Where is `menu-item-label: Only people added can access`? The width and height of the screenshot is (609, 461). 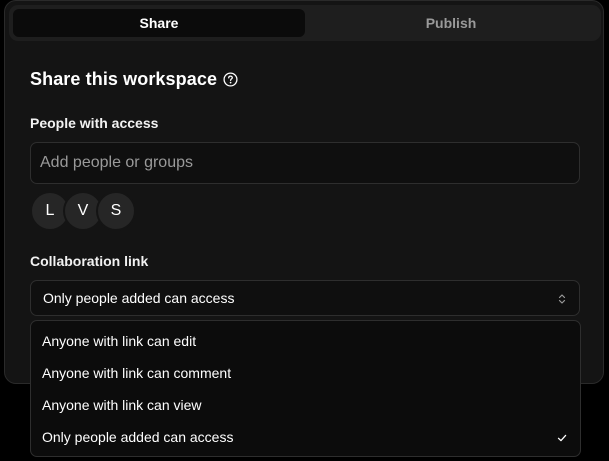 menu-item-label: Only people added can access is located at coordinates (138, 437).